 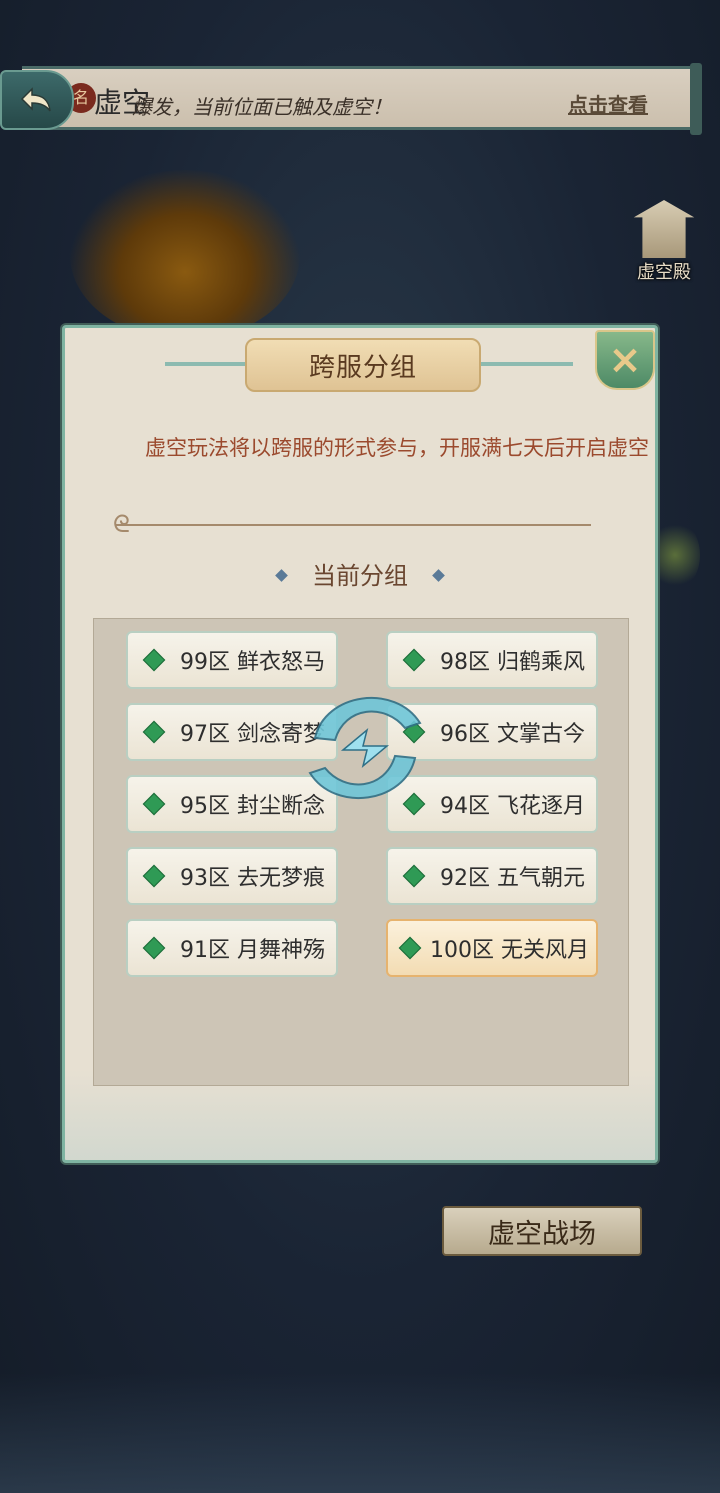 I want to click on dialog-title: 跨服分组, so click(x=362, y=367).